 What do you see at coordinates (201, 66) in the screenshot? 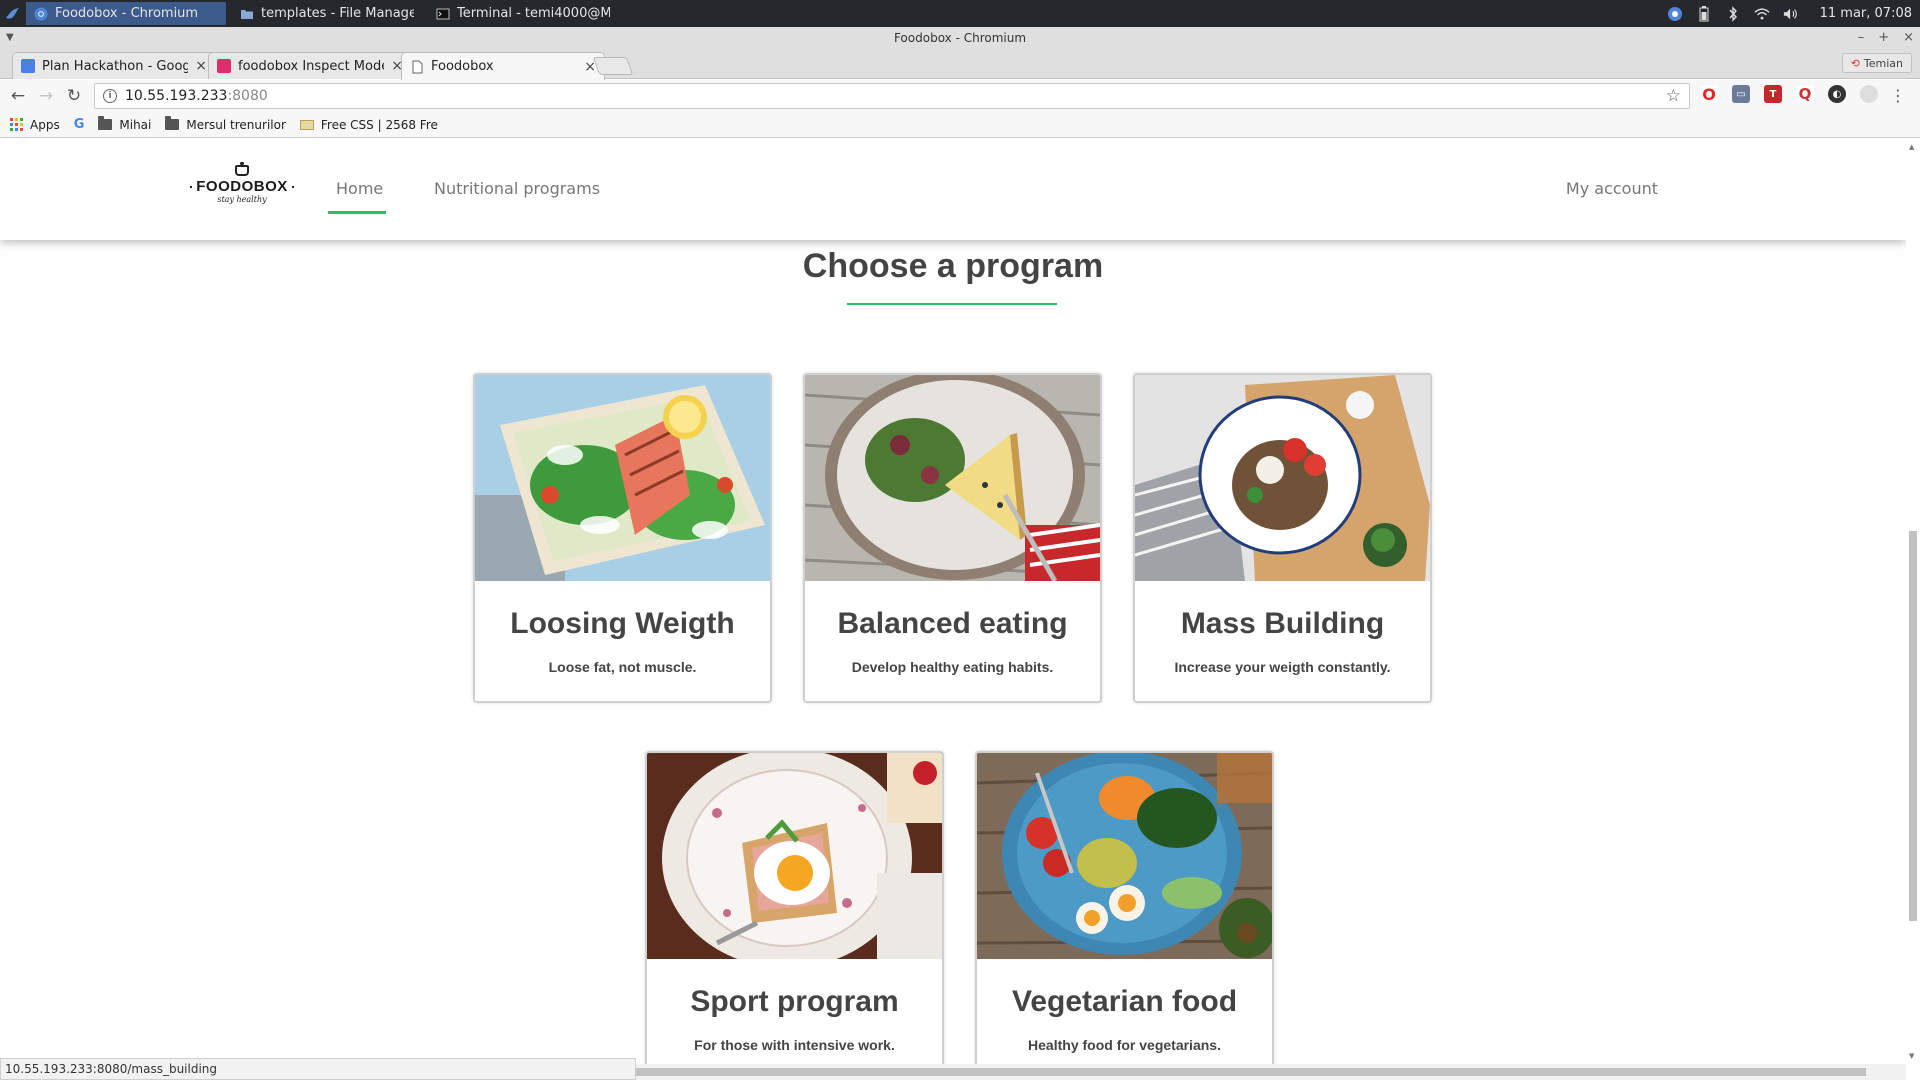
I see `close-tab-icon: ×` at bounding box center [201, 66].